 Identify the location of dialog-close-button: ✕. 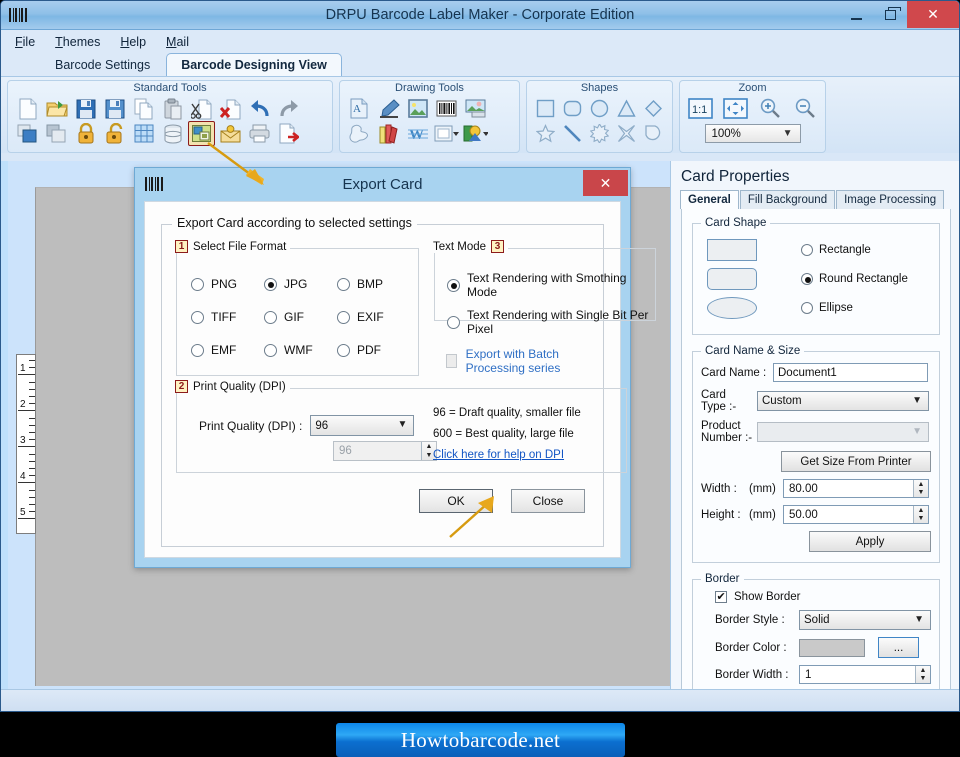
(605, 183).